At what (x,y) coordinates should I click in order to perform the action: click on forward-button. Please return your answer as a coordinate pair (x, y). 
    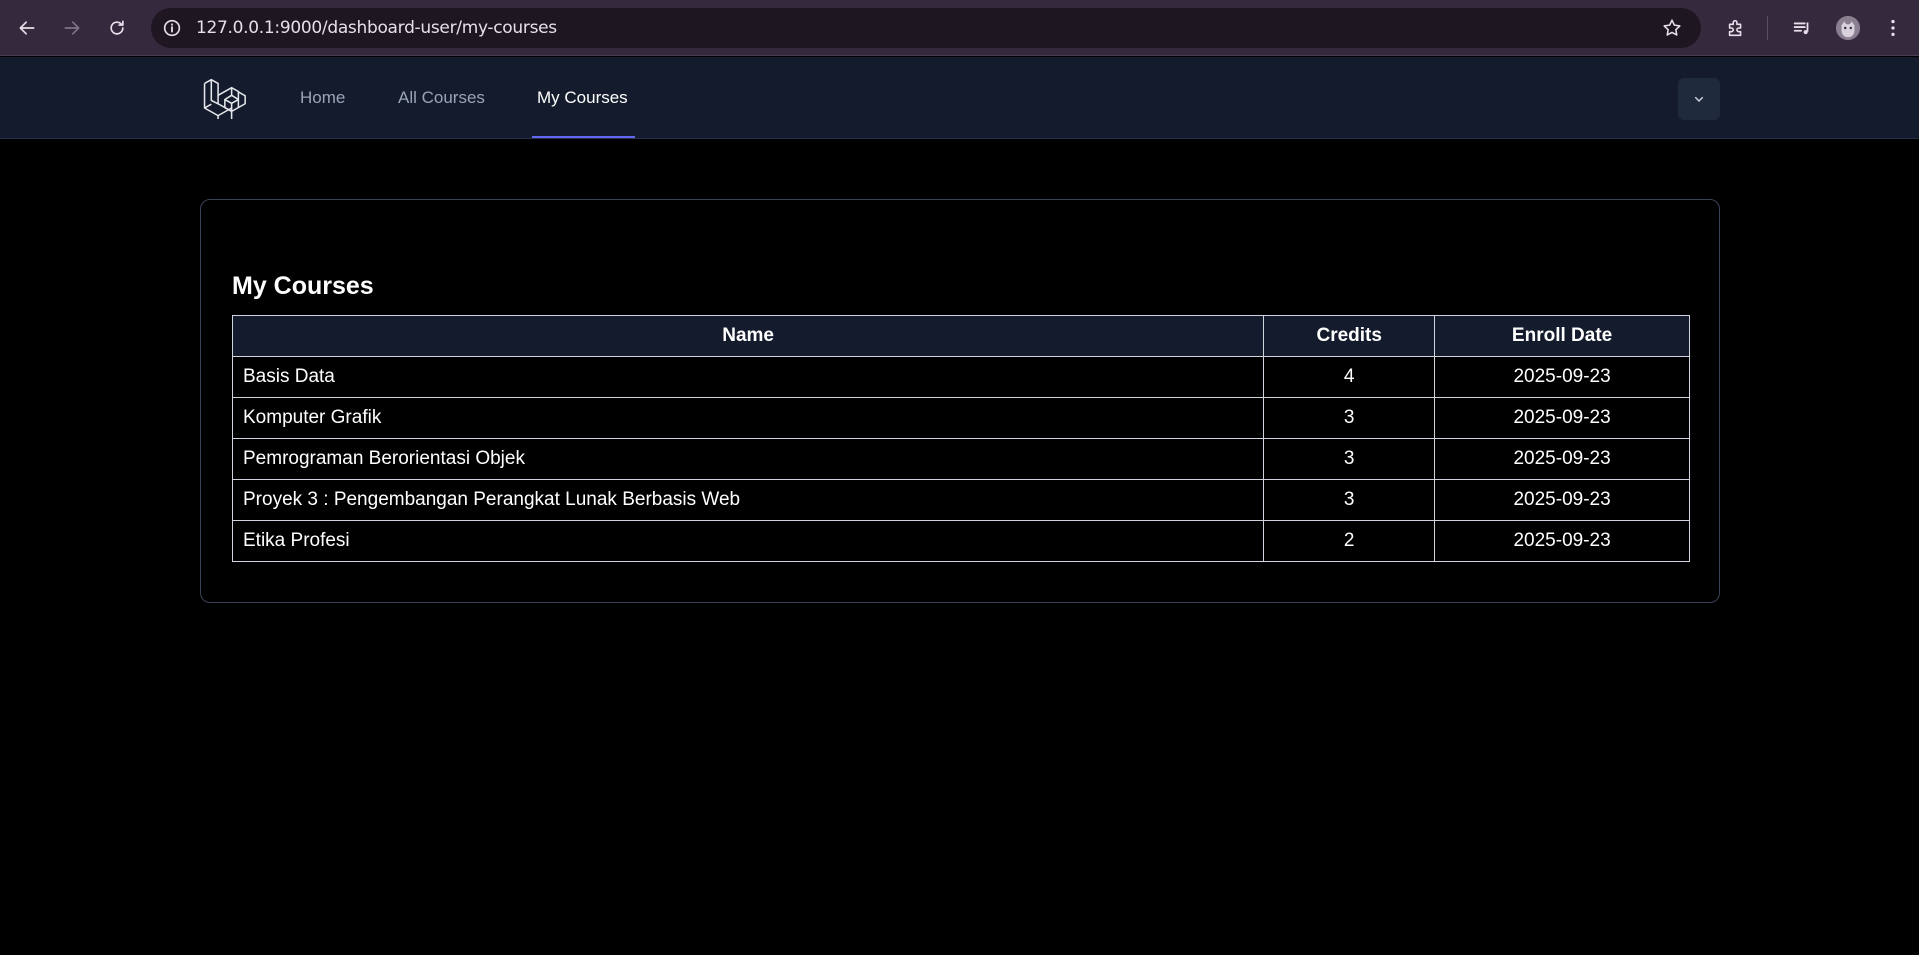
    Looking at the image, I should click on (72, 28).